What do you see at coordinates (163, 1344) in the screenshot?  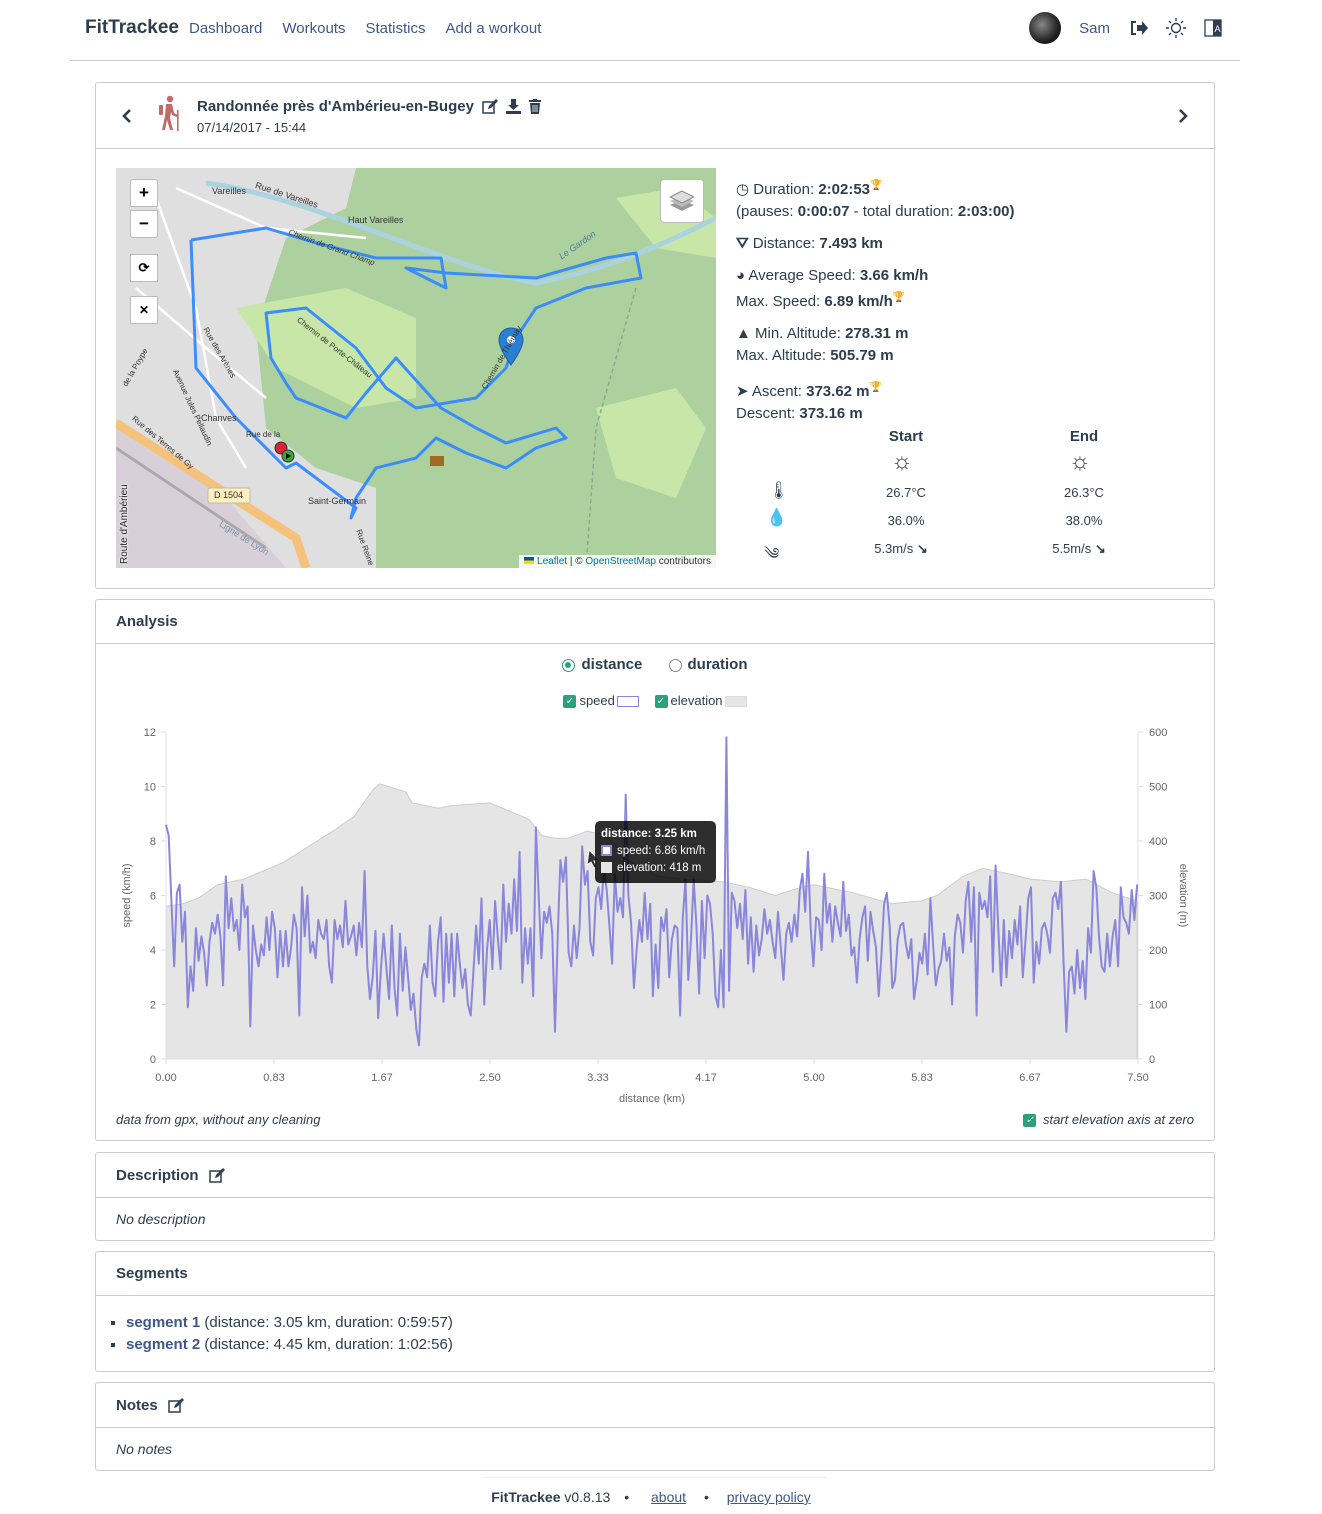 I see `segment-2-link: segment 2` at bounding box center [163, 1344].